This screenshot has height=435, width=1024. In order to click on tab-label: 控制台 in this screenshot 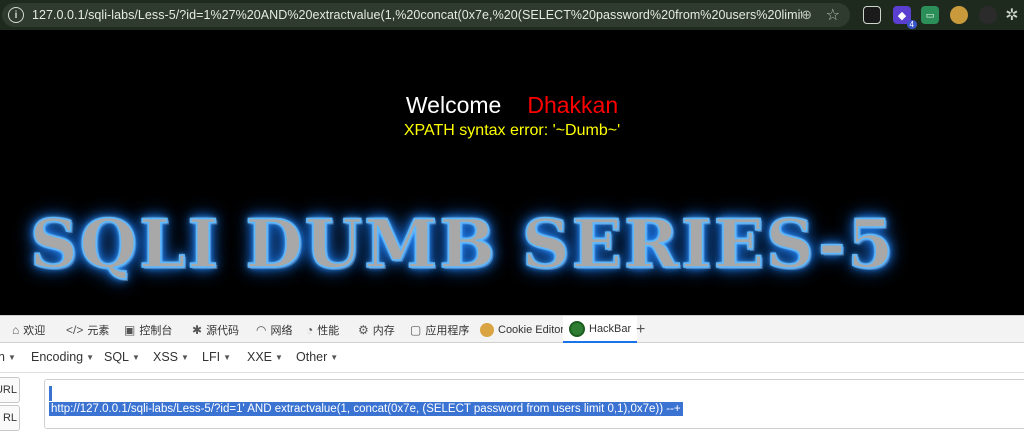, I will do `click(156, 330)`.